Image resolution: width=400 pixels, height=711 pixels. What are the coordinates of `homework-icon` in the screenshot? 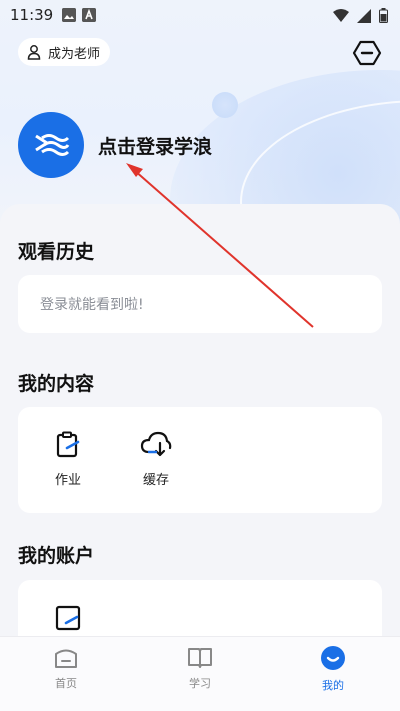 It's located at (68, 444).